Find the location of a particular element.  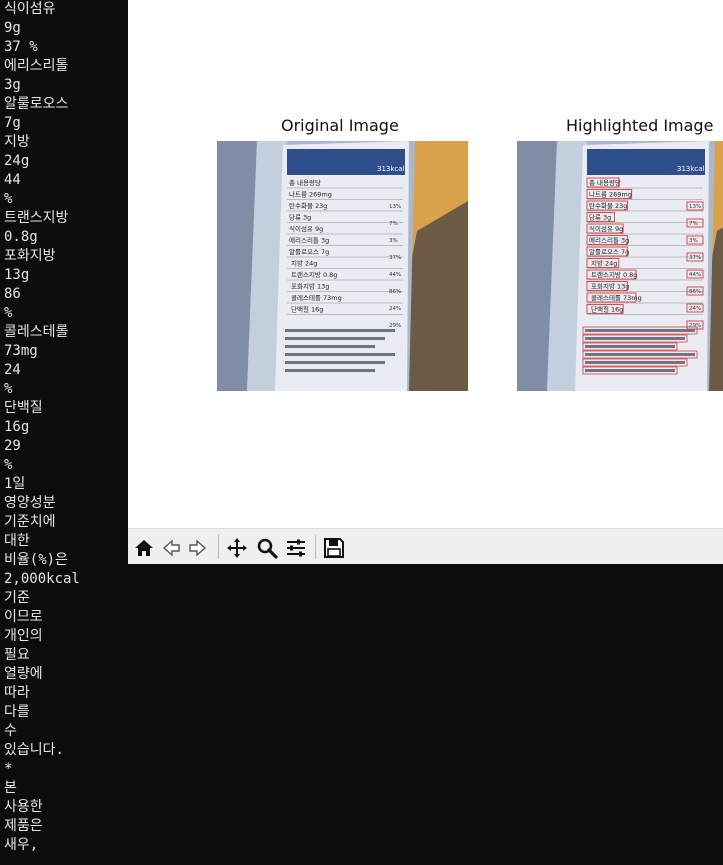

terminal-line: 13g is located at coordinates (17, 275).